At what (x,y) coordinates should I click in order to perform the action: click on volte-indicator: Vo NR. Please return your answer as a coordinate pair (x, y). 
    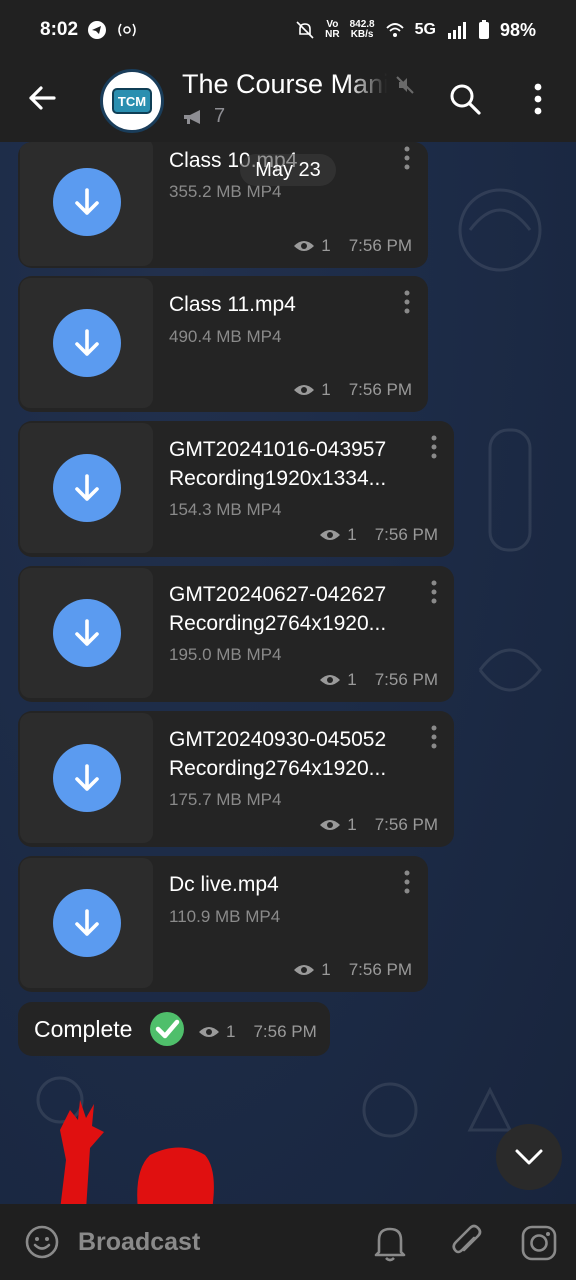
    Looking at the image, I should click on (332, 29).